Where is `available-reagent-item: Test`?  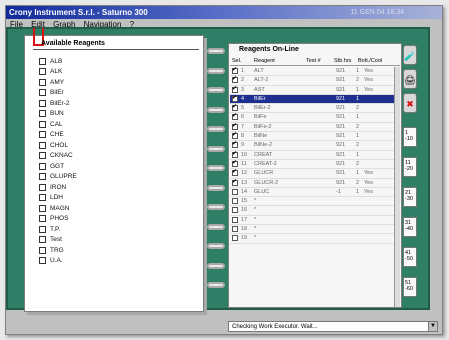 available-reagent-item: Test is located at coordinates (58, 240).